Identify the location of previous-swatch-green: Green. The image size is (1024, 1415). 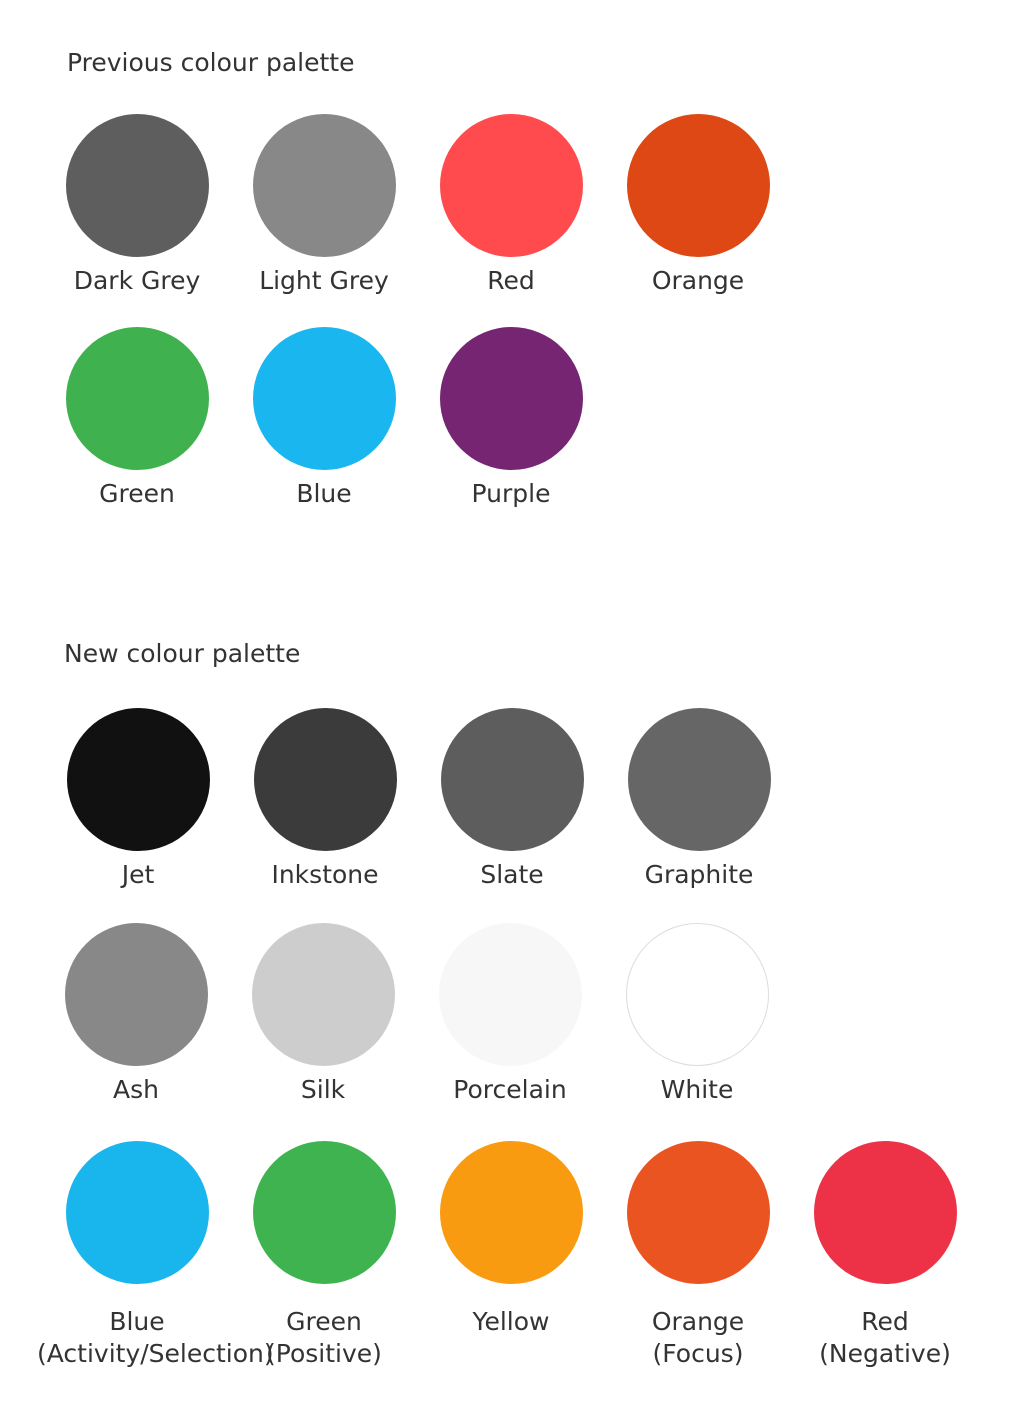
(137, 418).